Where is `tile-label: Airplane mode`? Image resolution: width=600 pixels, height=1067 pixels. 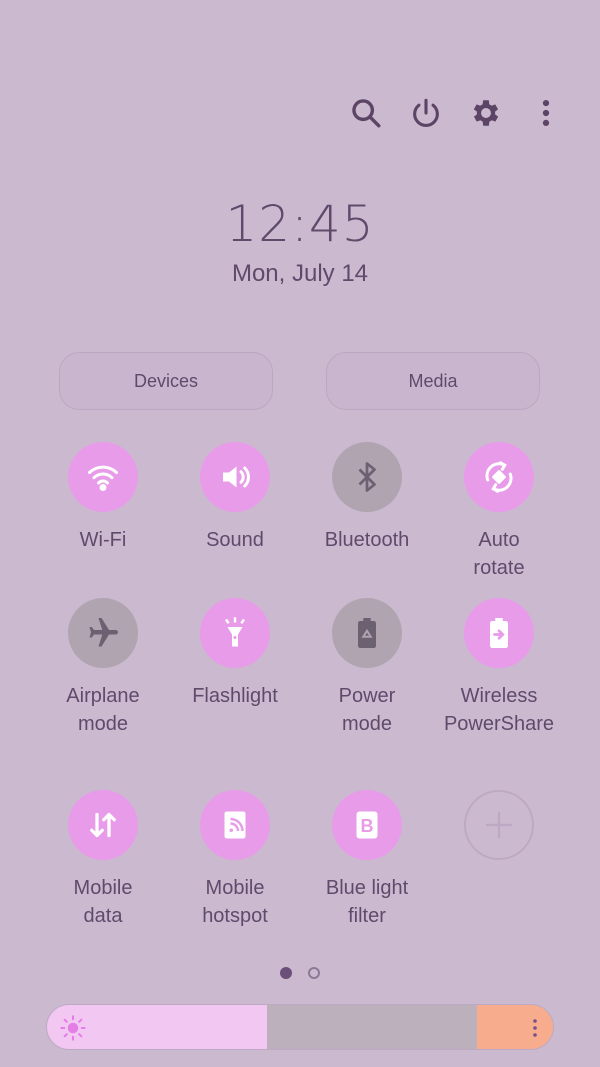 tile-label: Airplane mode is located at coordinates (103, 710).